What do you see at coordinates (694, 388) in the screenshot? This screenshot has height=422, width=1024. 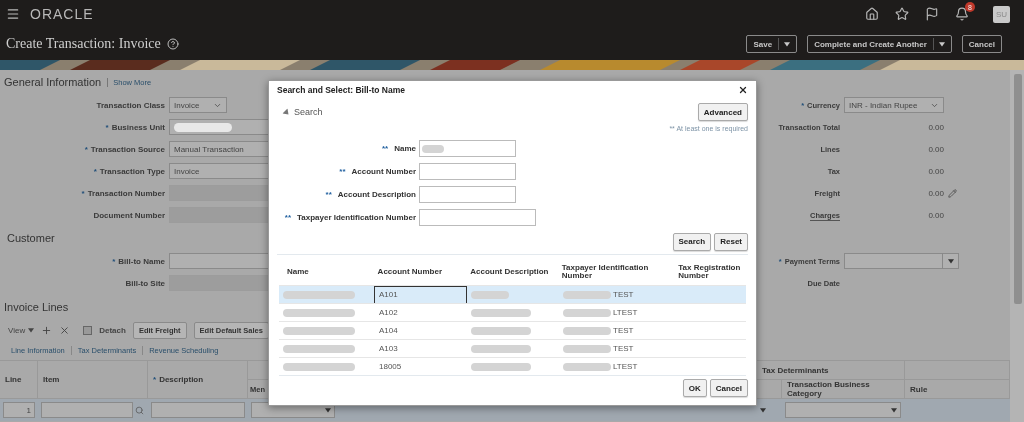 I see `dialog-button: OK` at bounding box center [694, 388].